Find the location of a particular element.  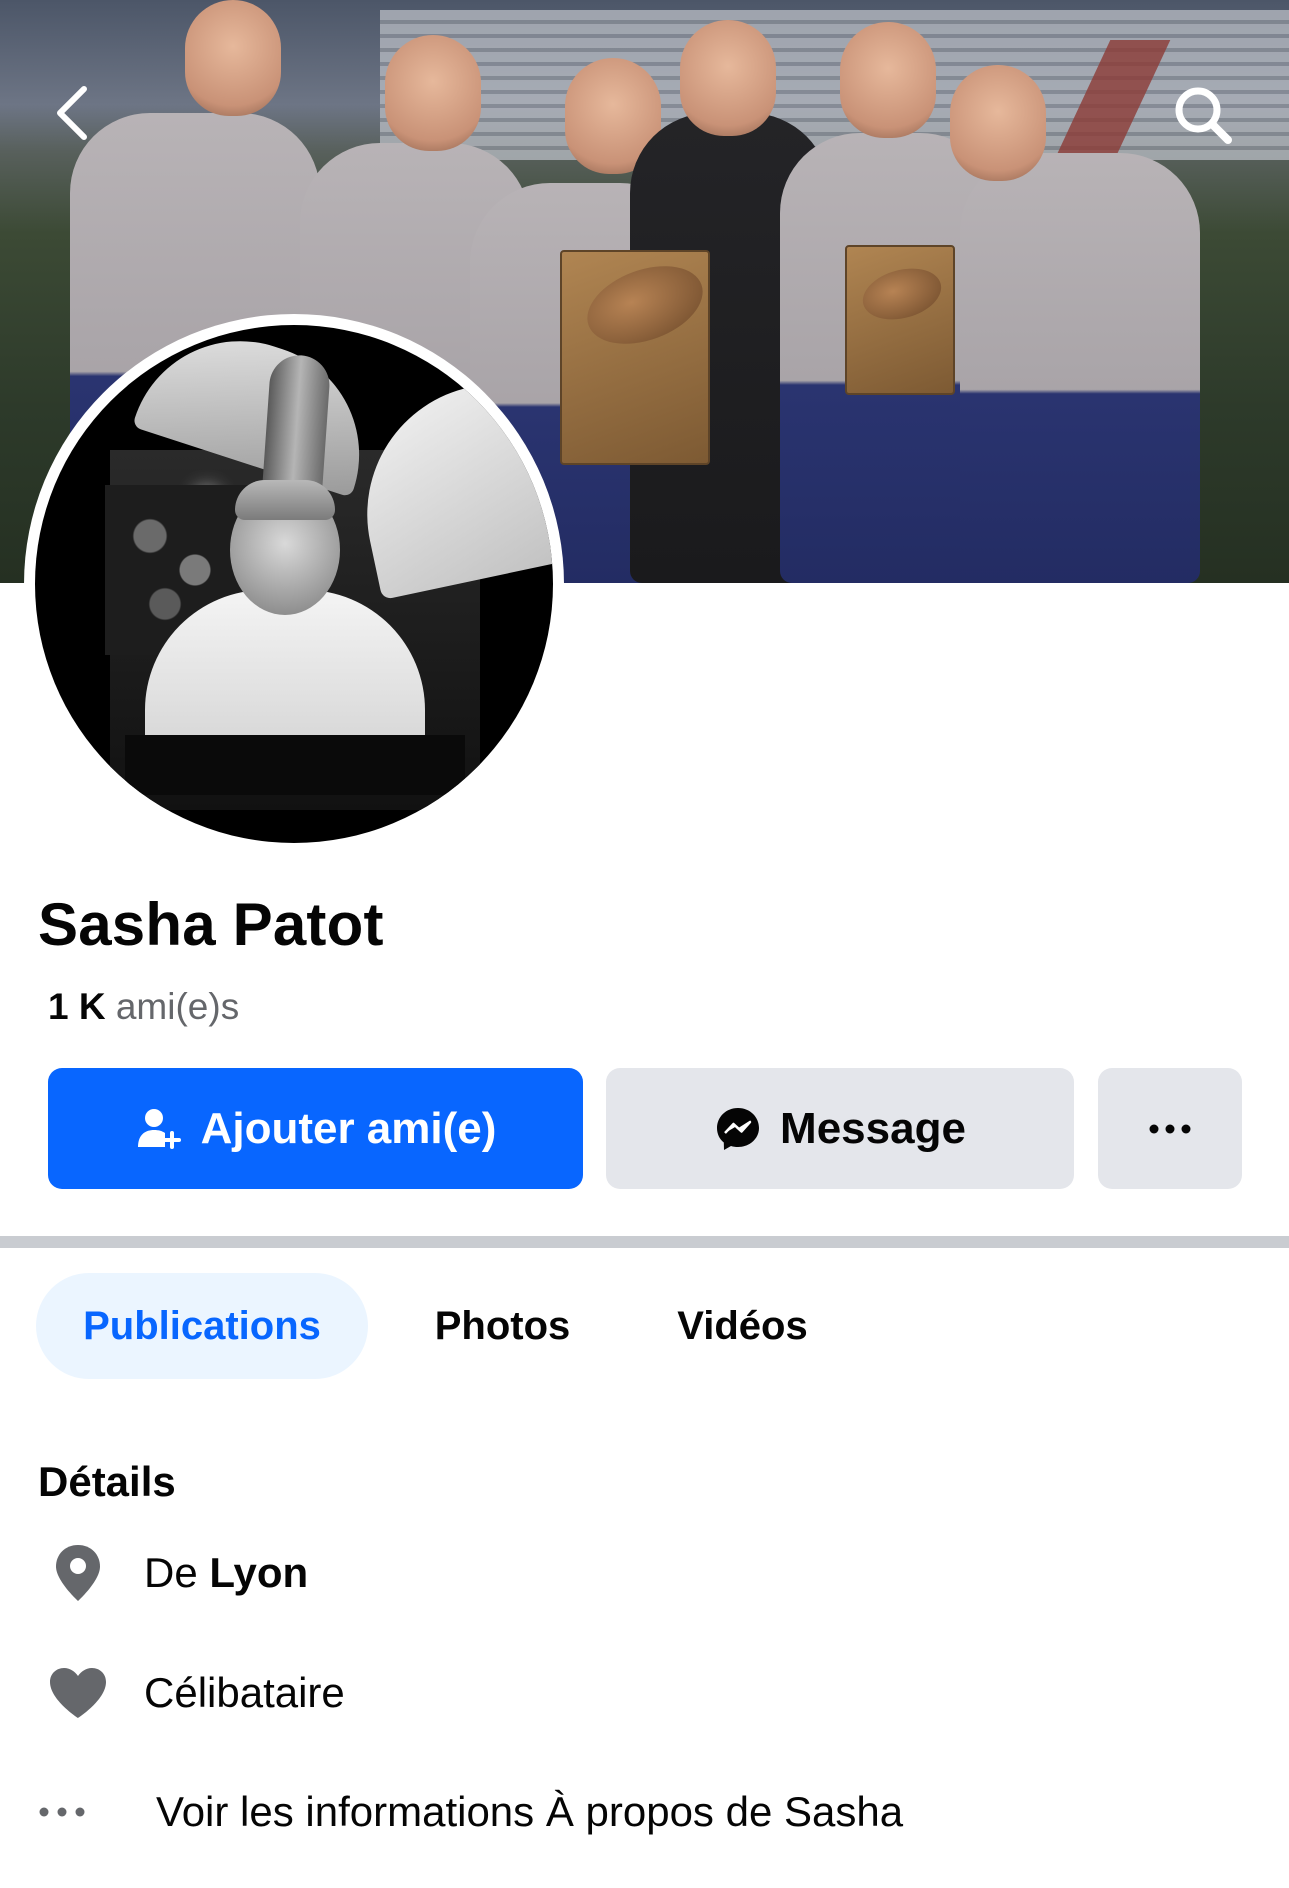

profile-picture is located at coordinates (294, 584).